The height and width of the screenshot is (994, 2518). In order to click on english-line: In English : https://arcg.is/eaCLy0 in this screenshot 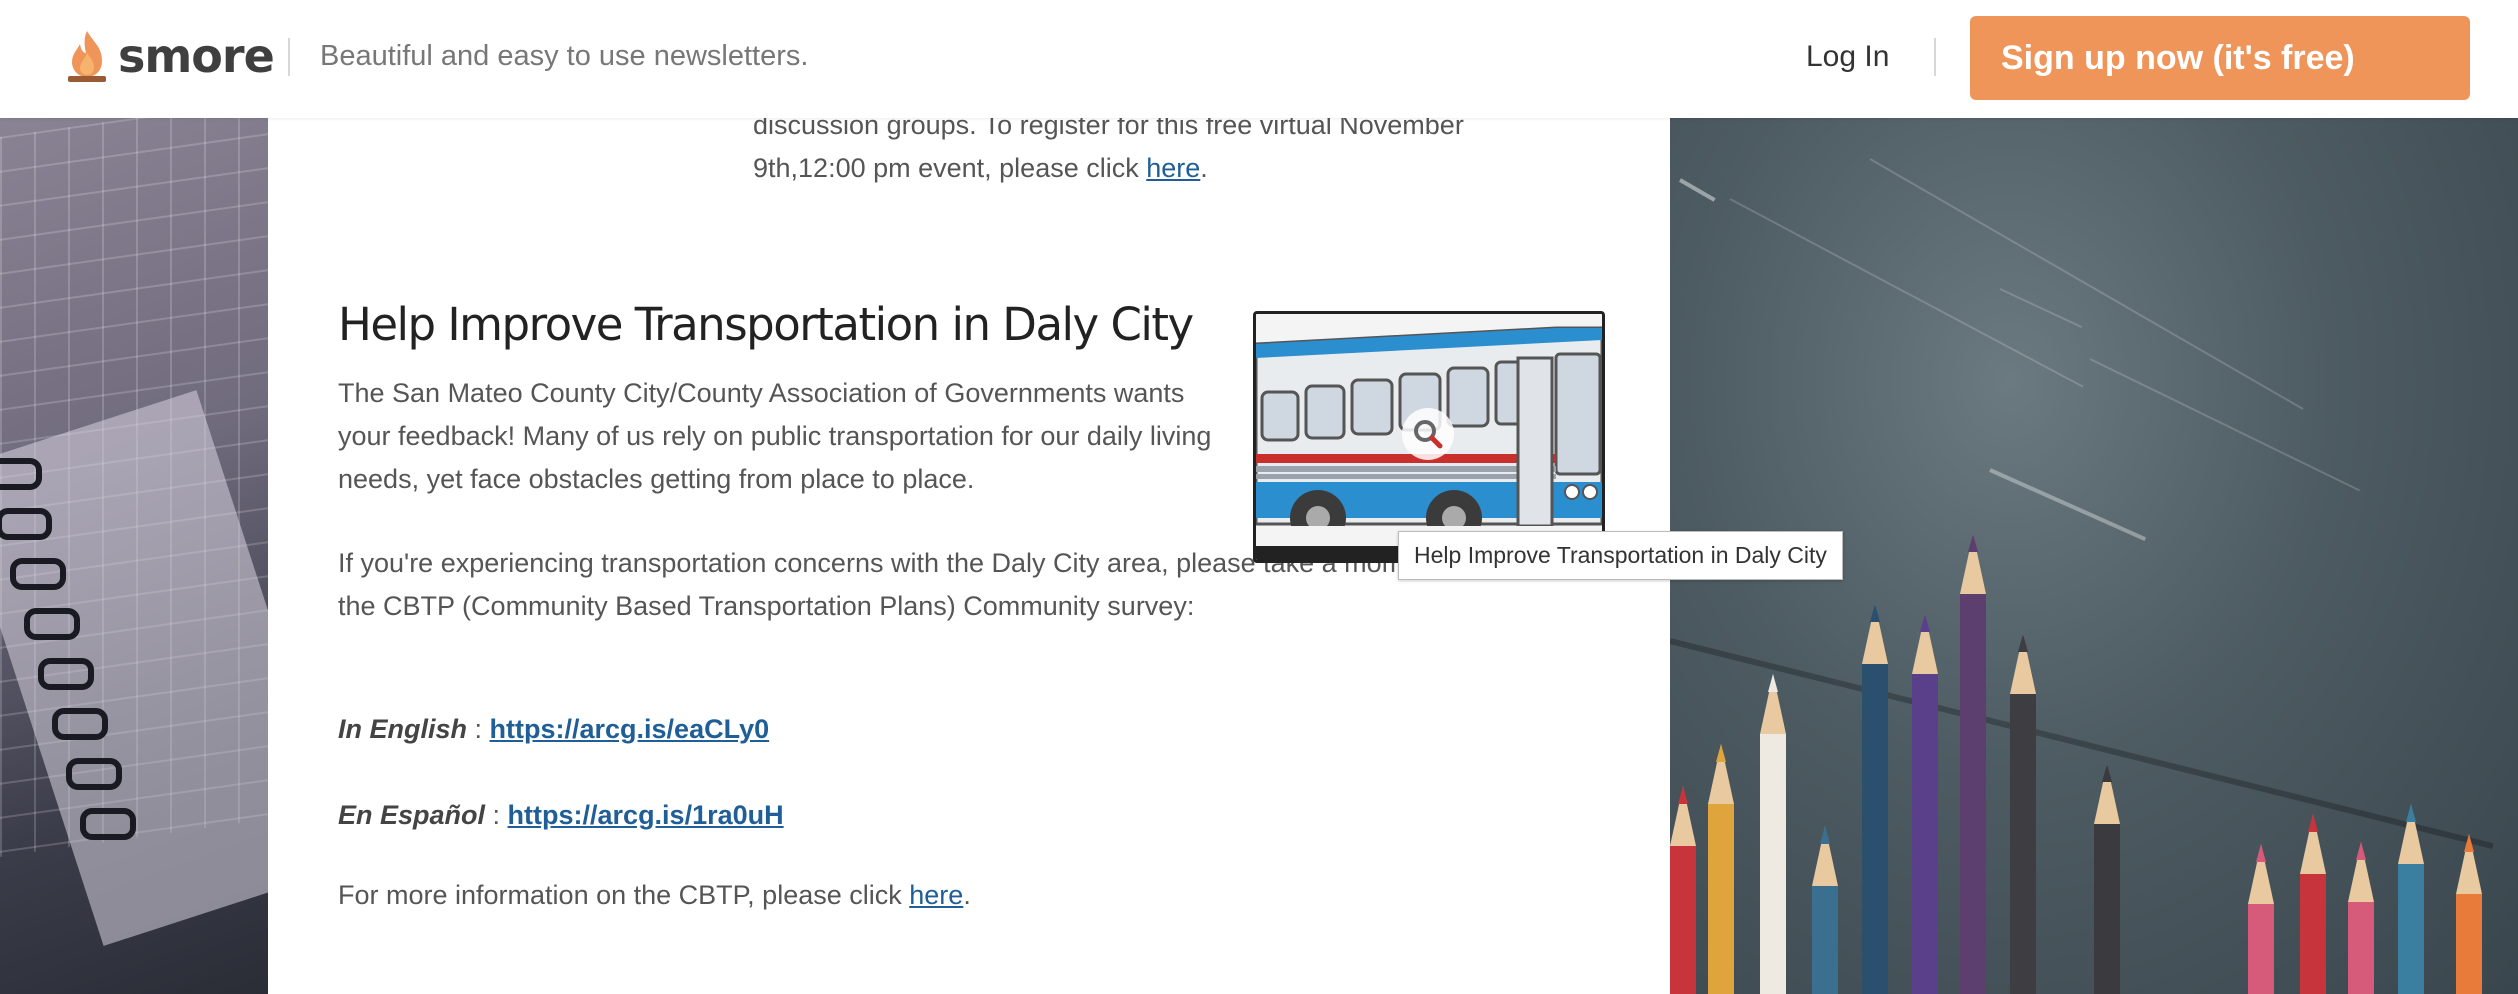, I will do `click(553, 729)`.